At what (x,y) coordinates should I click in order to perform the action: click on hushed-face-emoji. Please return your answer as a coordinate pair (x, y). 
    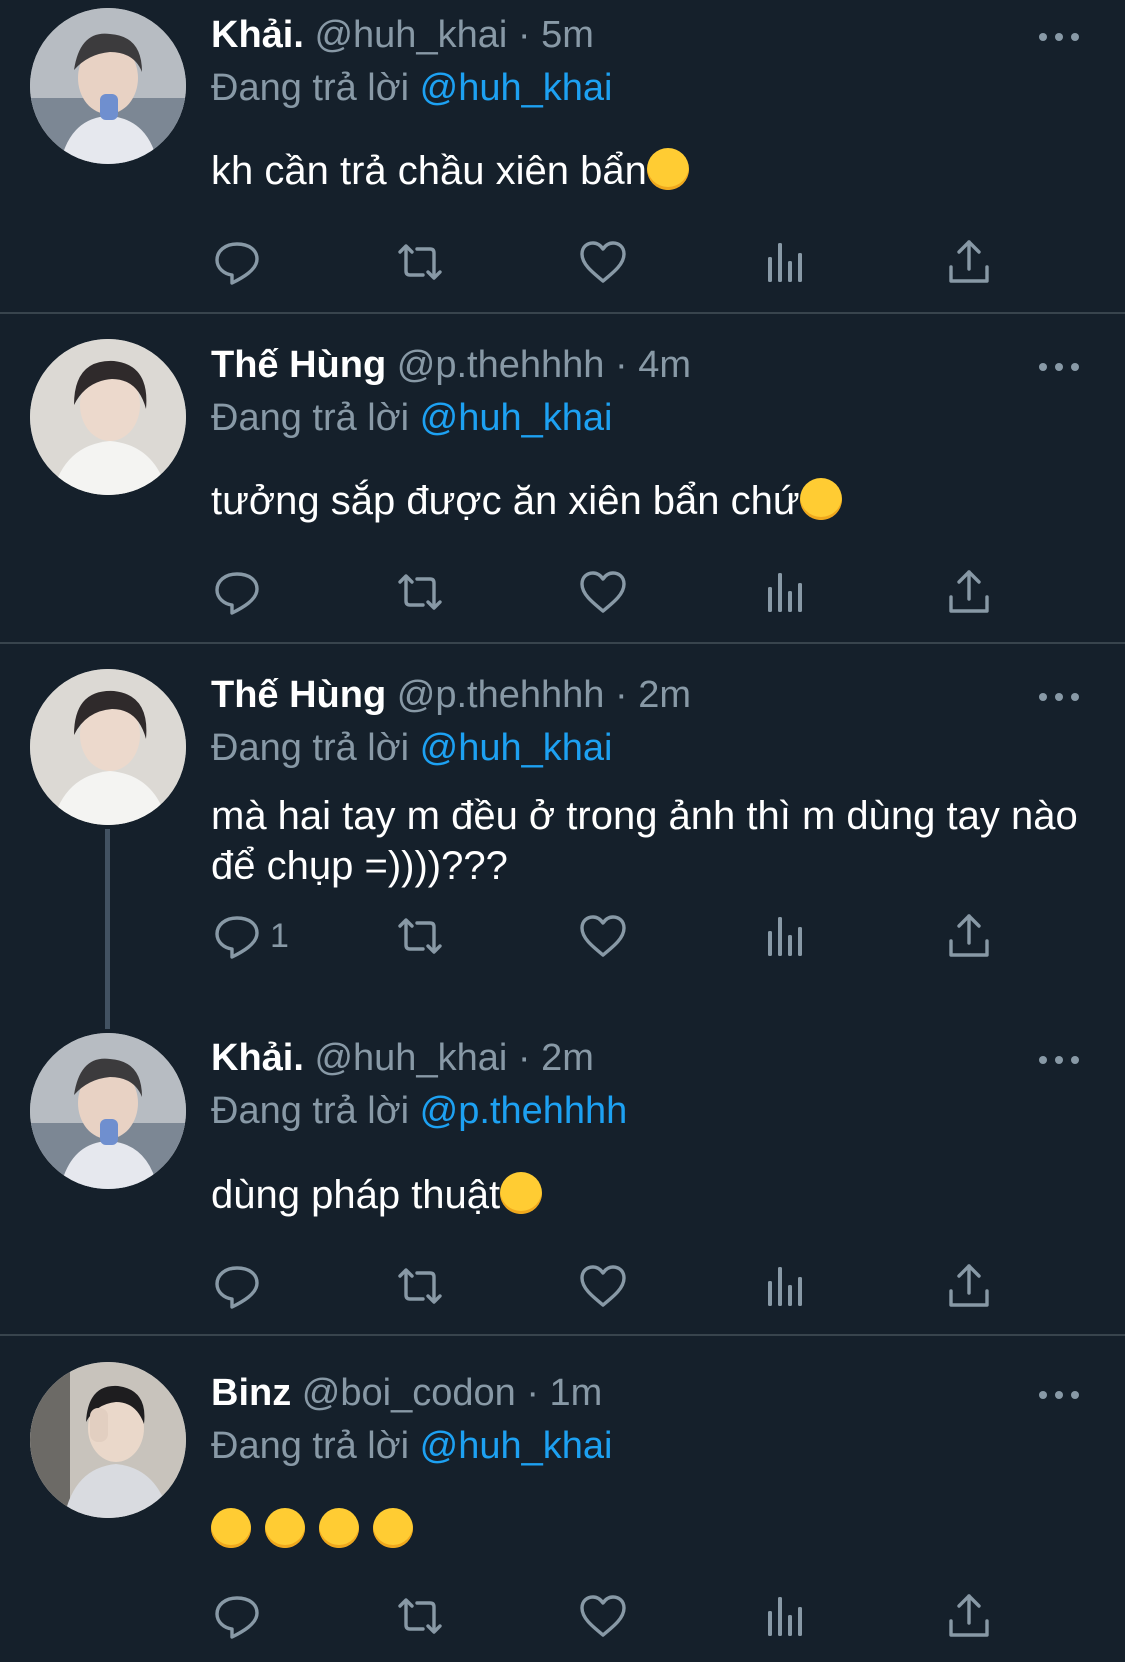
    Looking at the image, I should click on (393, 1528).